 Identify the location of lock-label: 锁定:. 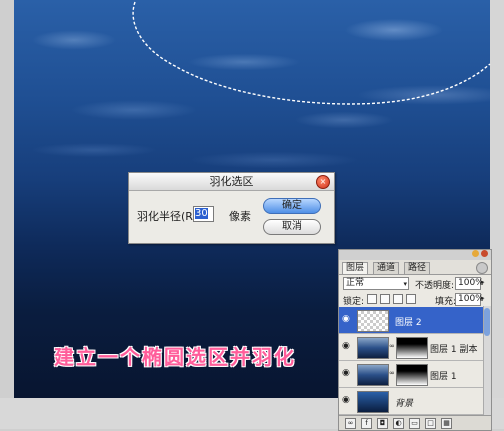
(354, 302).